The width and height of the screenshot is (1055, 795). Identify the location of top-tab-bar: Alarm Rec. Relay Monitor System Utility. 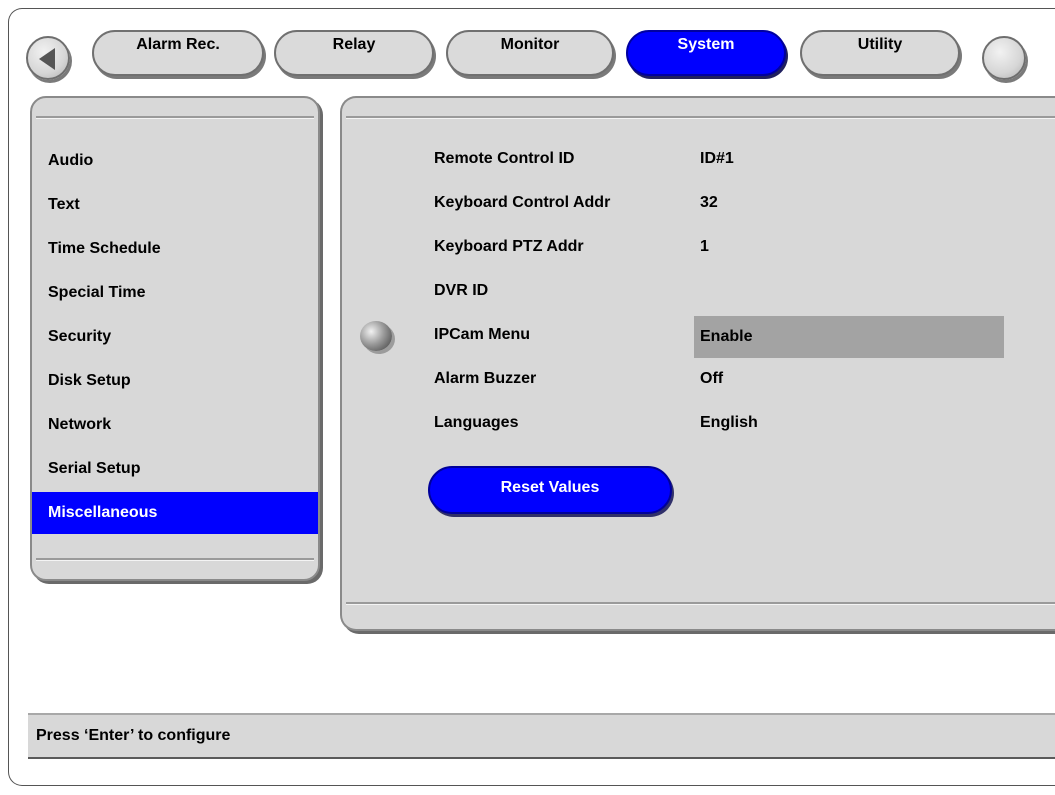
(527, 45).